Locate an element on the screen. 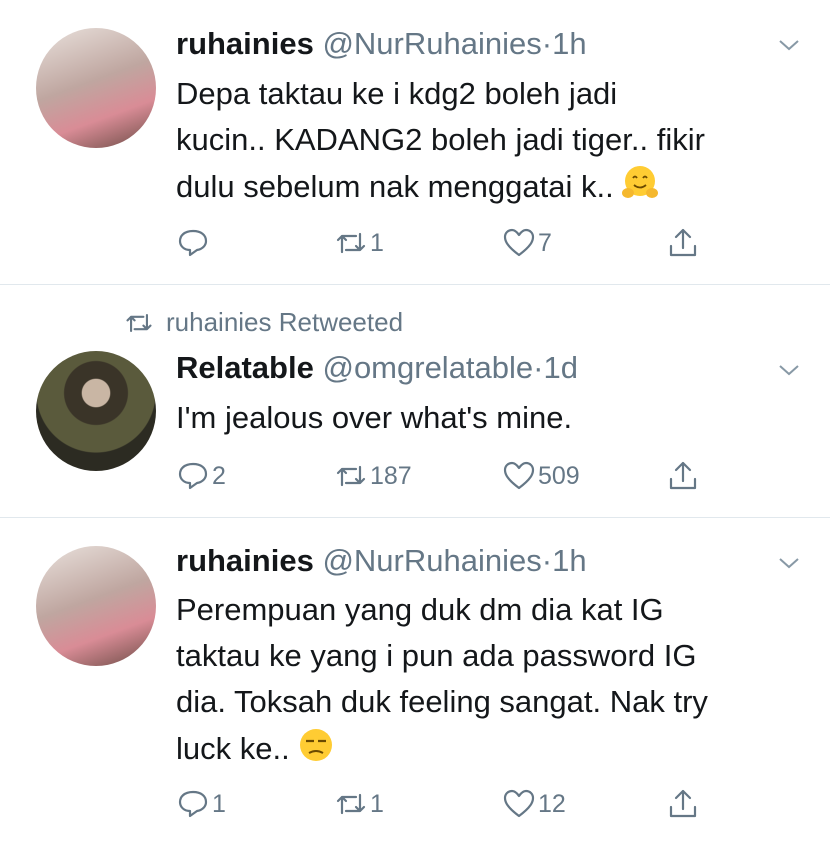  like-count: 7 is located at coordinates (545, 242).